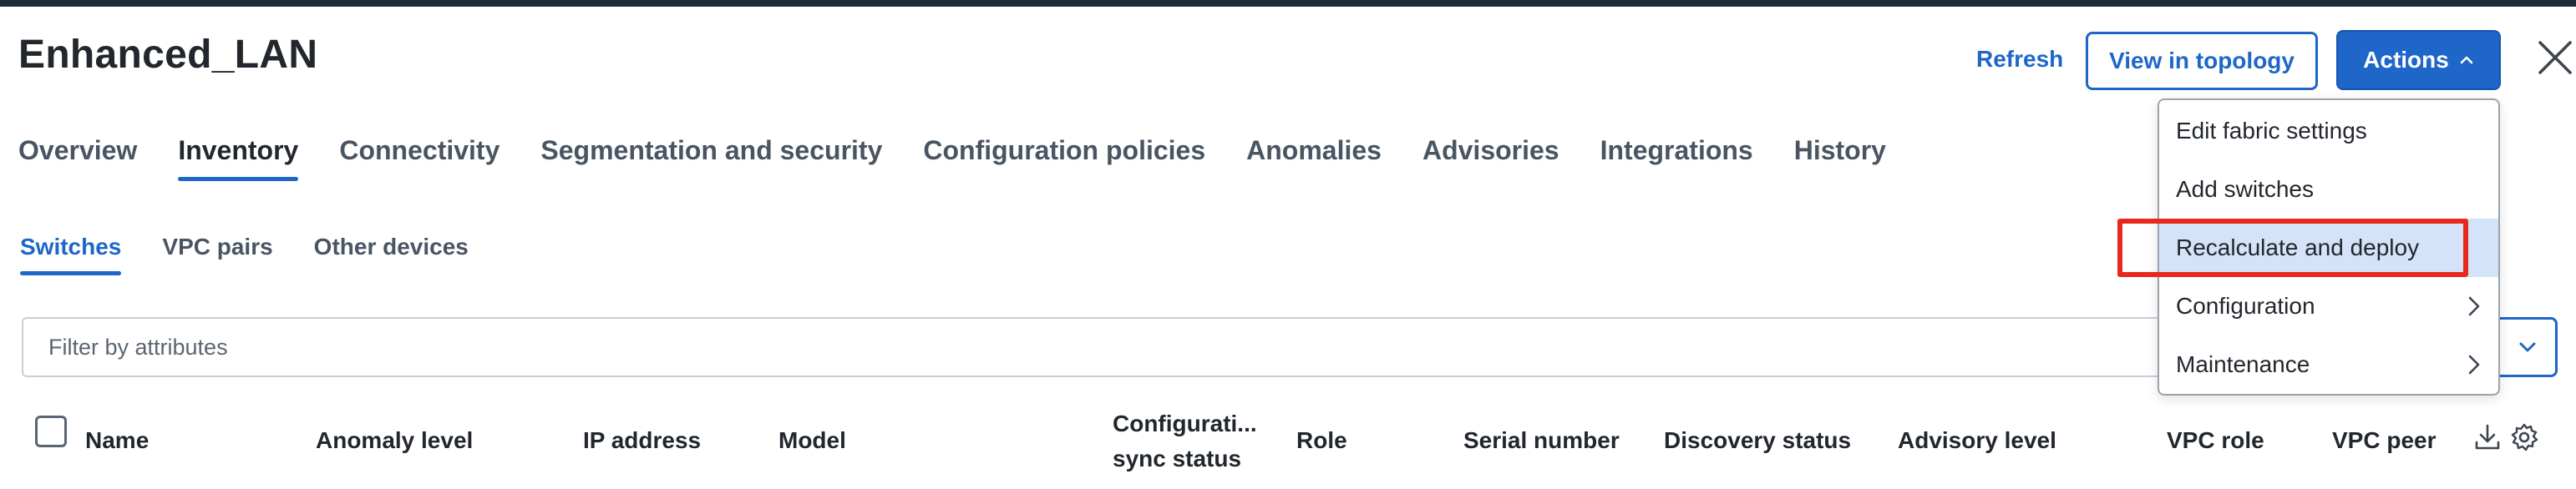 The width and height of the screenshot is (2576, 489). I want to click on column-serial-number: Serial number, so click(1541, 441).